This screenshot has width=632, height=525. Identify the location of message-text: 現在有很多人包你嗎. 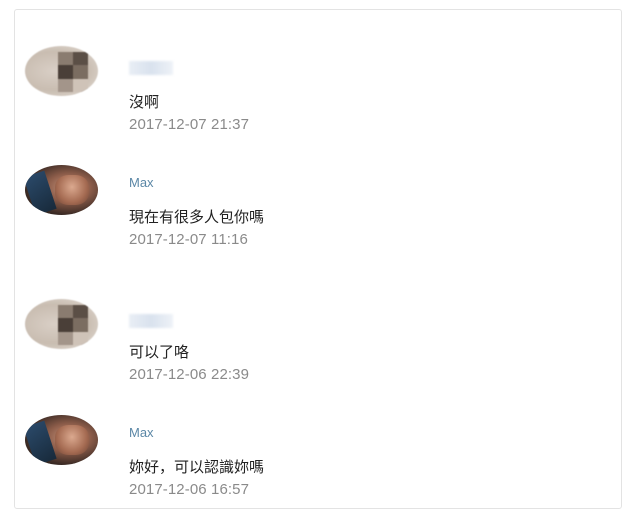
(197, 217).